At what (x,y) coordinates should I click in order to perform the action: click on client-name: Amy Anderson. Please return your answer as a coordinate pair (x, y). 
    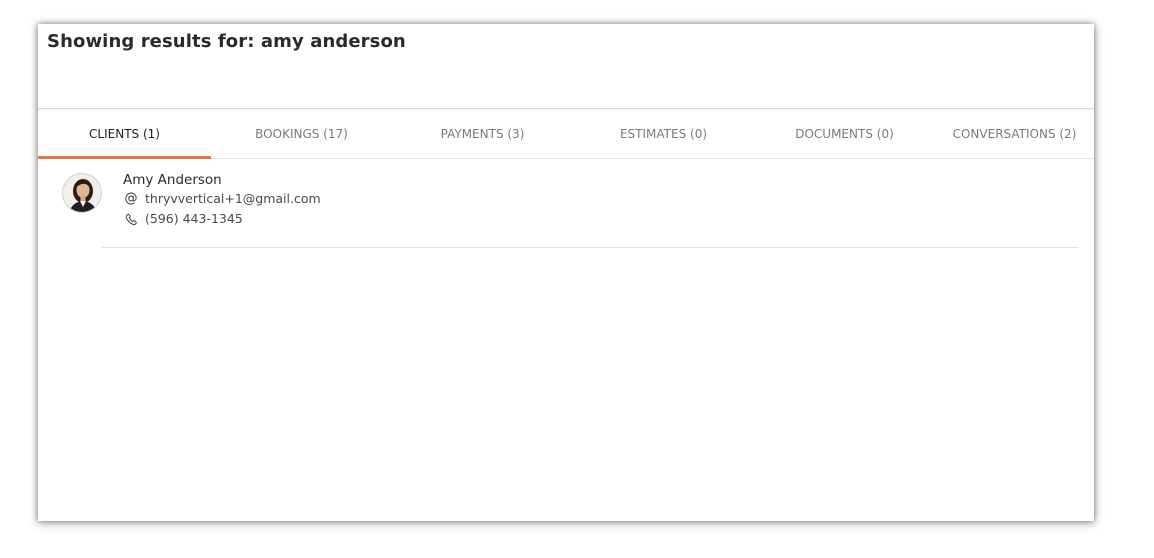
    Looking at the image, I should click on (222, 180).